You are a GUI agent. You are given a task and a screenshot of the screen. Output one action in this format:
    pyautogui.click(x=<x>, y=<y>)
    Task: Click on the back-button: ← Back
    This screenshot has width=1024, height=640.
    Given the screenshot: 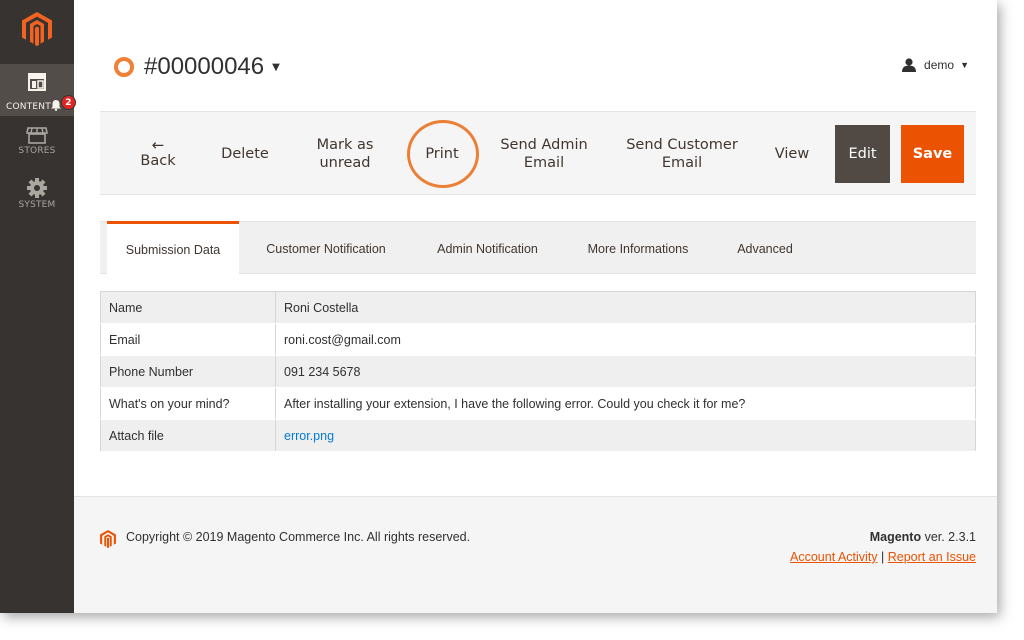 What is the action you would take?
    pyautogui.click(x=158, y=154)
    